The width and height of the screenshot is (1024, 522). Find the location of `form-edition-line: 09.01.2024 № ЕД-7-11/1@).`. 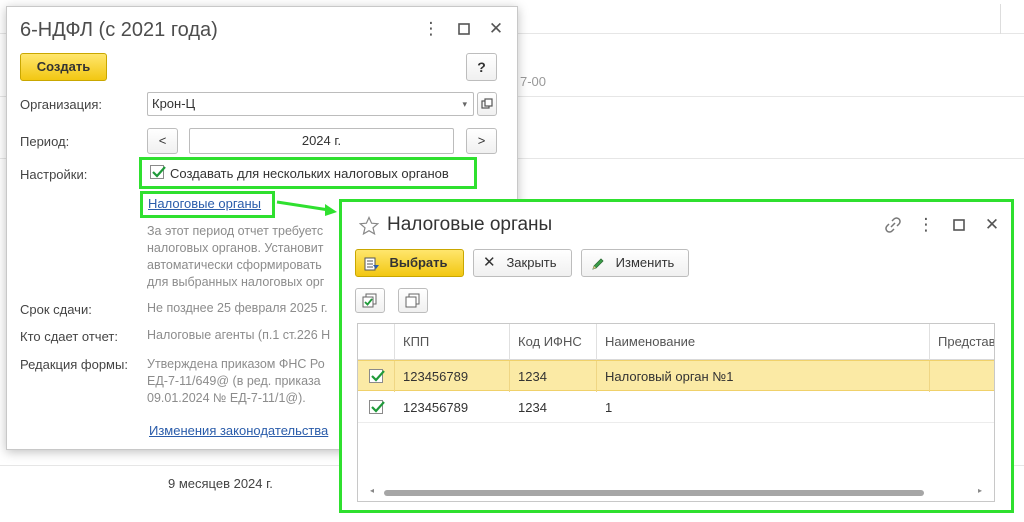

form-edition-line: 09.01.2024 № ЕД-7-11/1@). is located at coordinates (226, 398).